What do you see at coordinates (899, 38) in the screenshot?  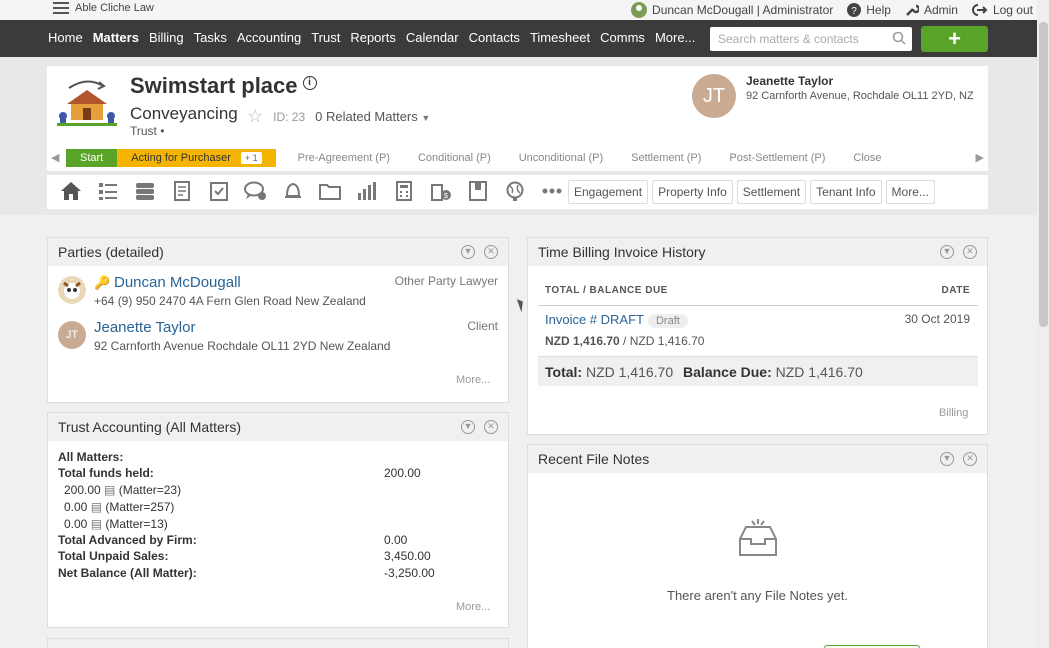 I see `search-icon` at bounding box center [899, 38].